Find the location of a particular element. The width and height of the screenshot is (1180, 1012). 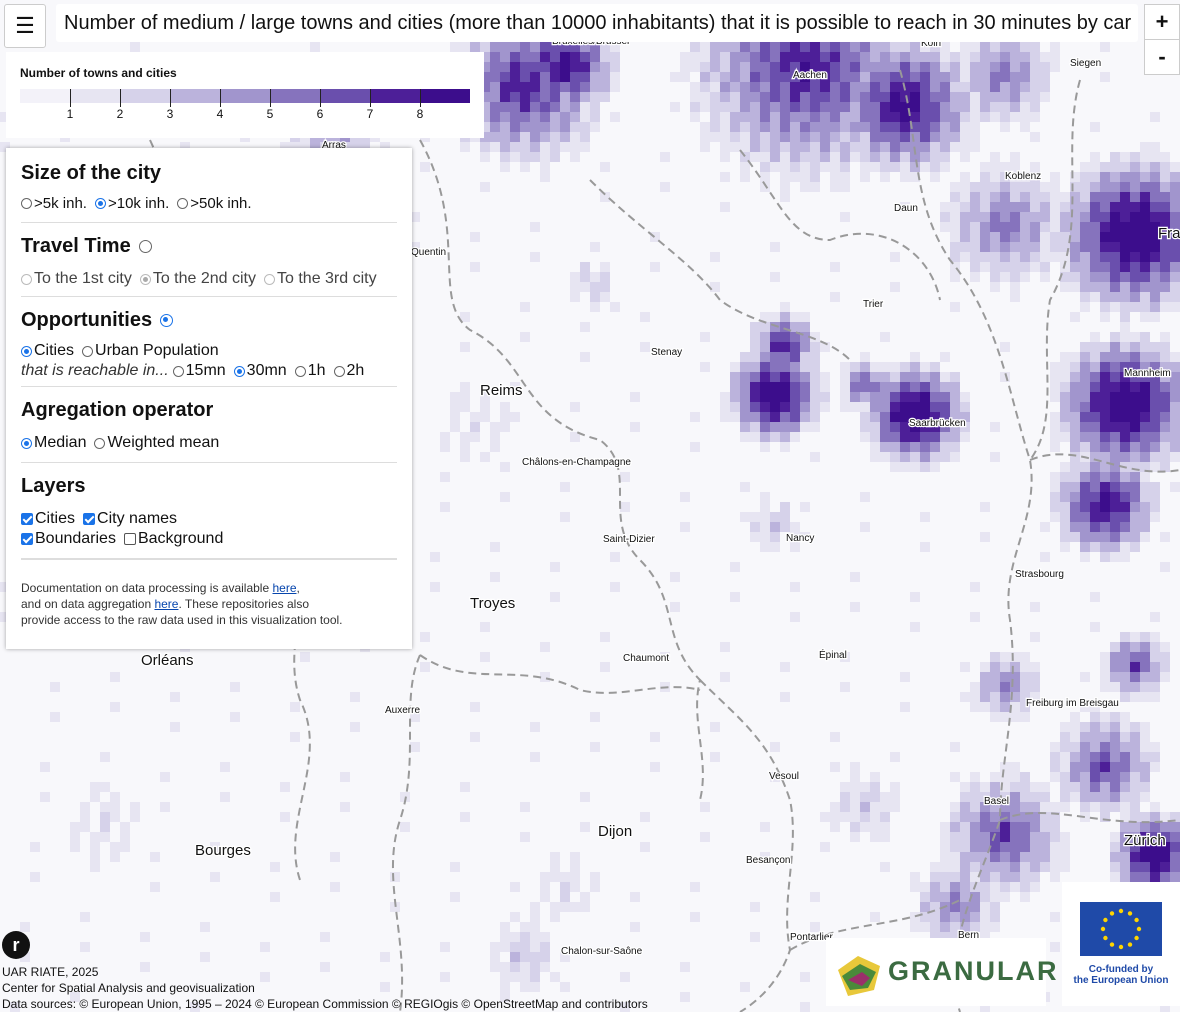

layer-cities-checkbox: Cities is located at coordinates (48, 519).